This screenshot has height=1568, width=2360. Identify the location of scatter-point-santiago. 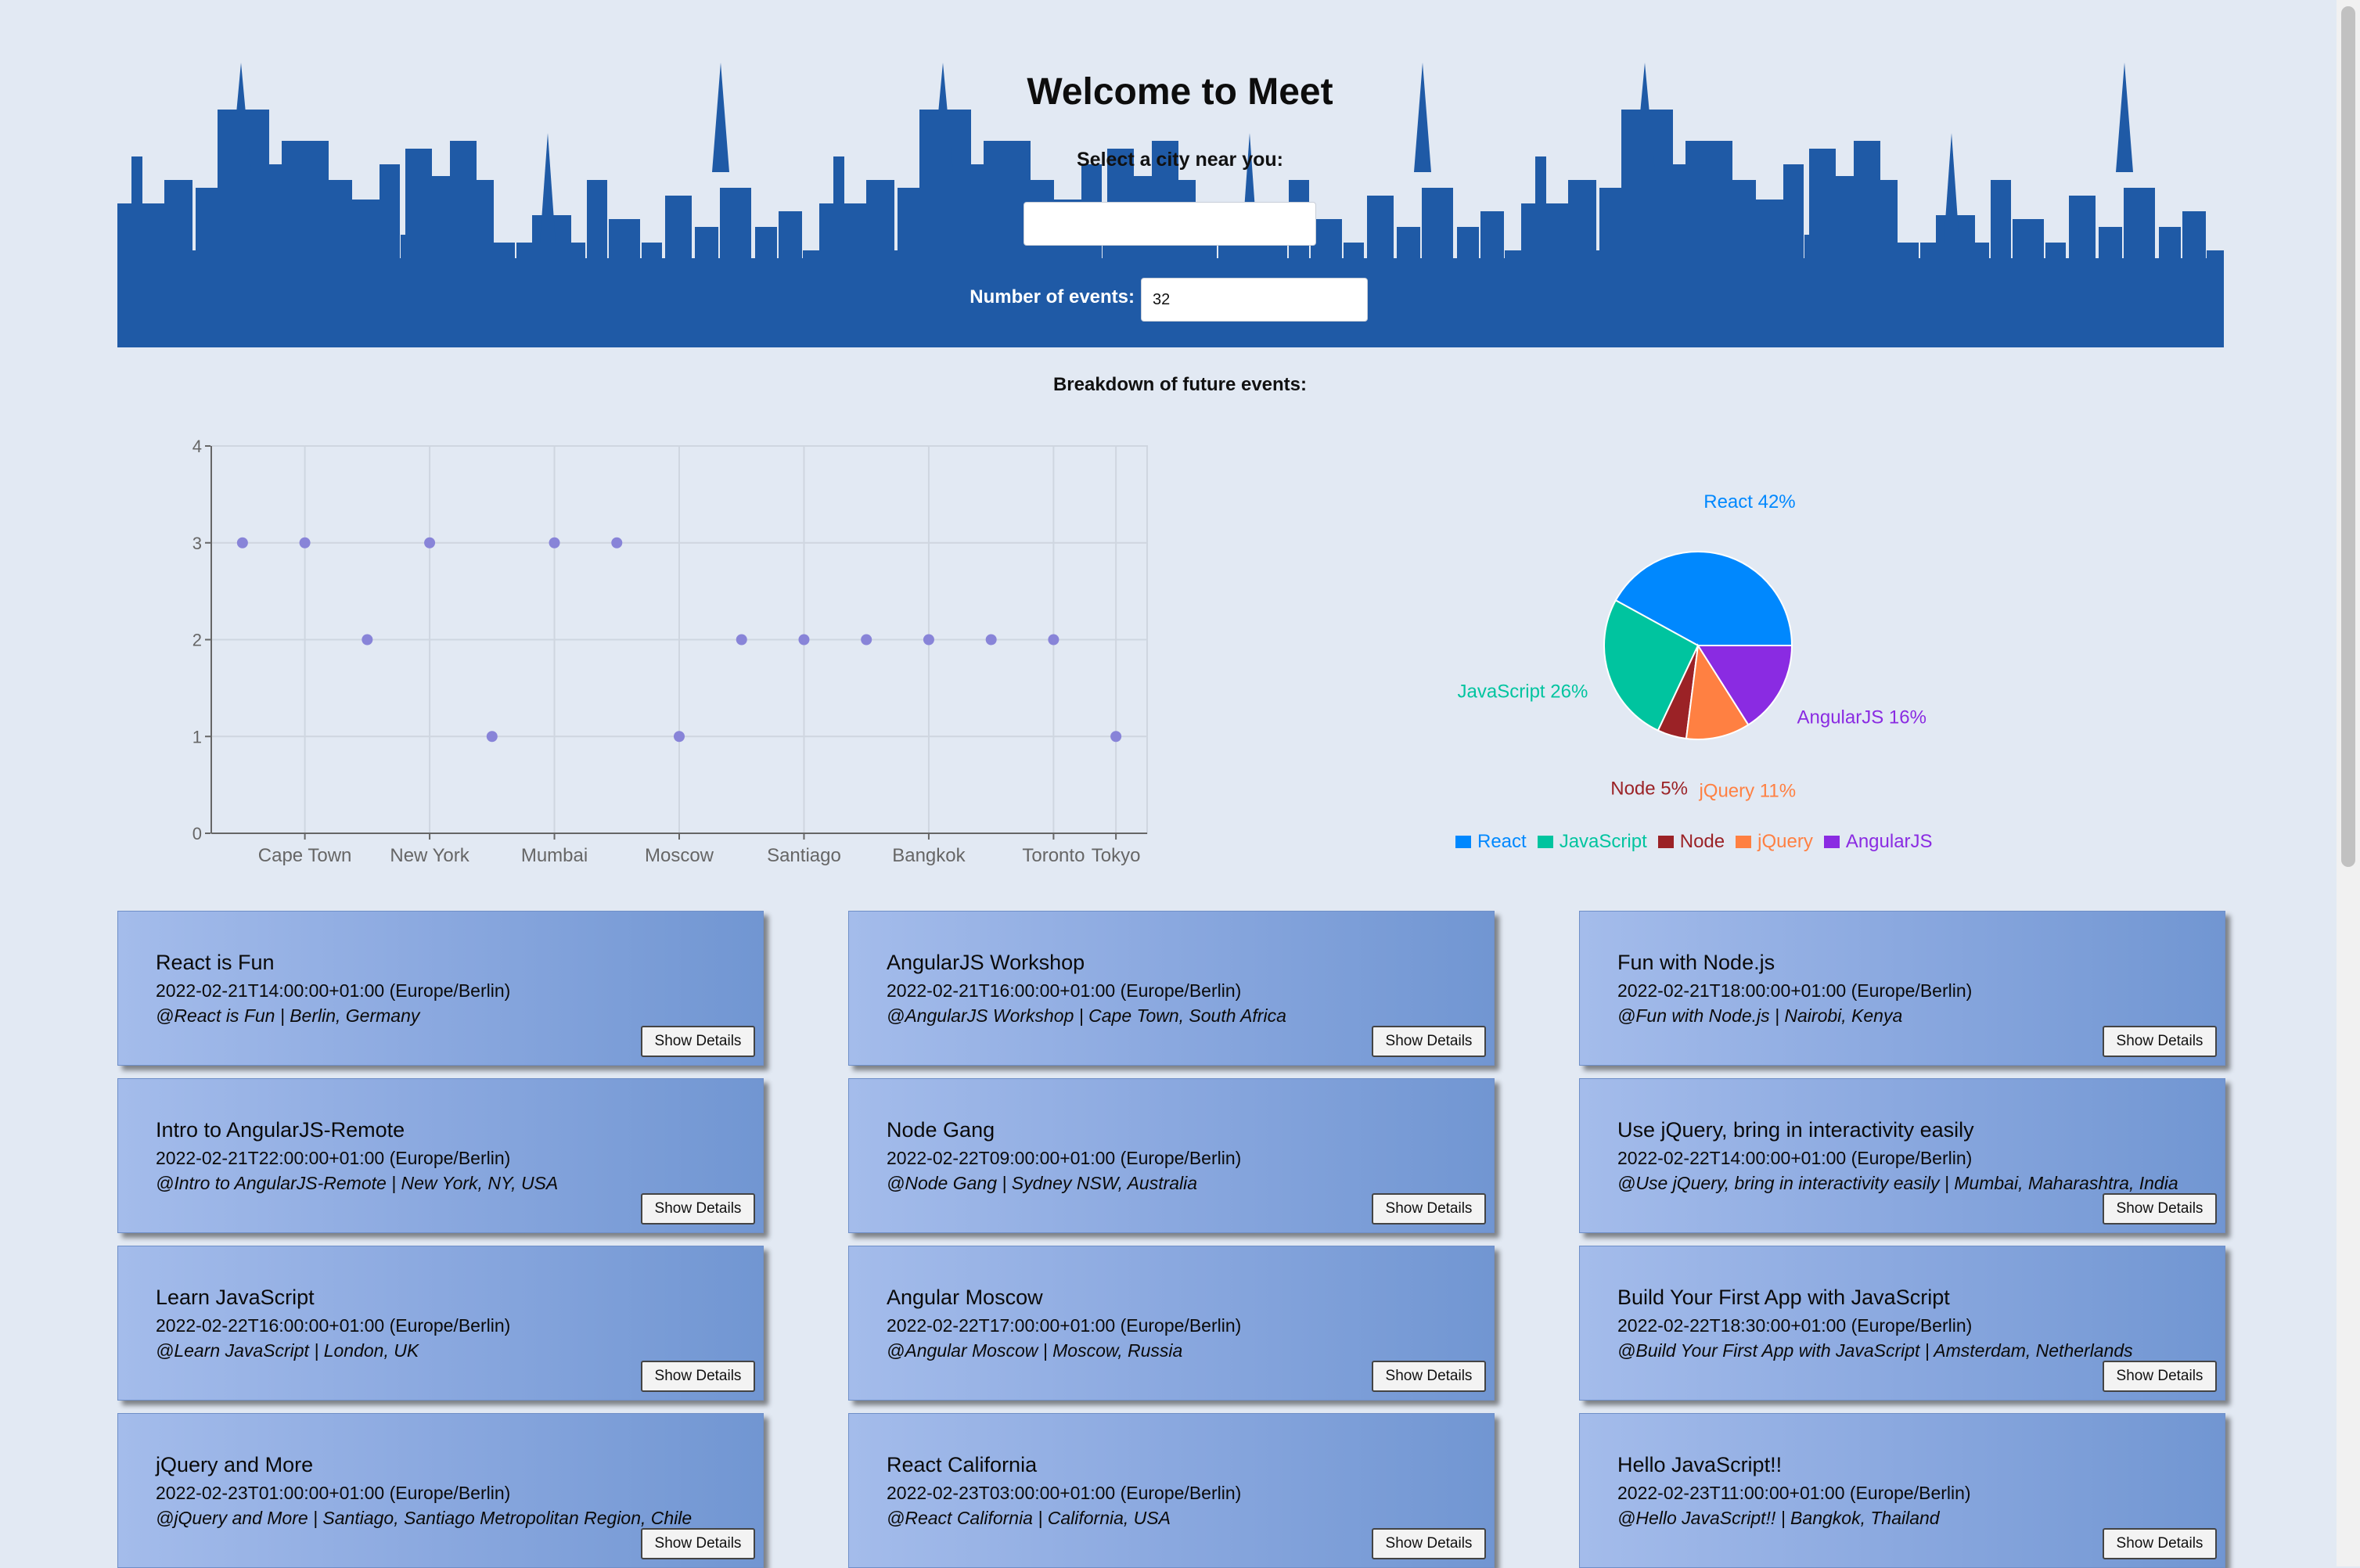
(804, 640).